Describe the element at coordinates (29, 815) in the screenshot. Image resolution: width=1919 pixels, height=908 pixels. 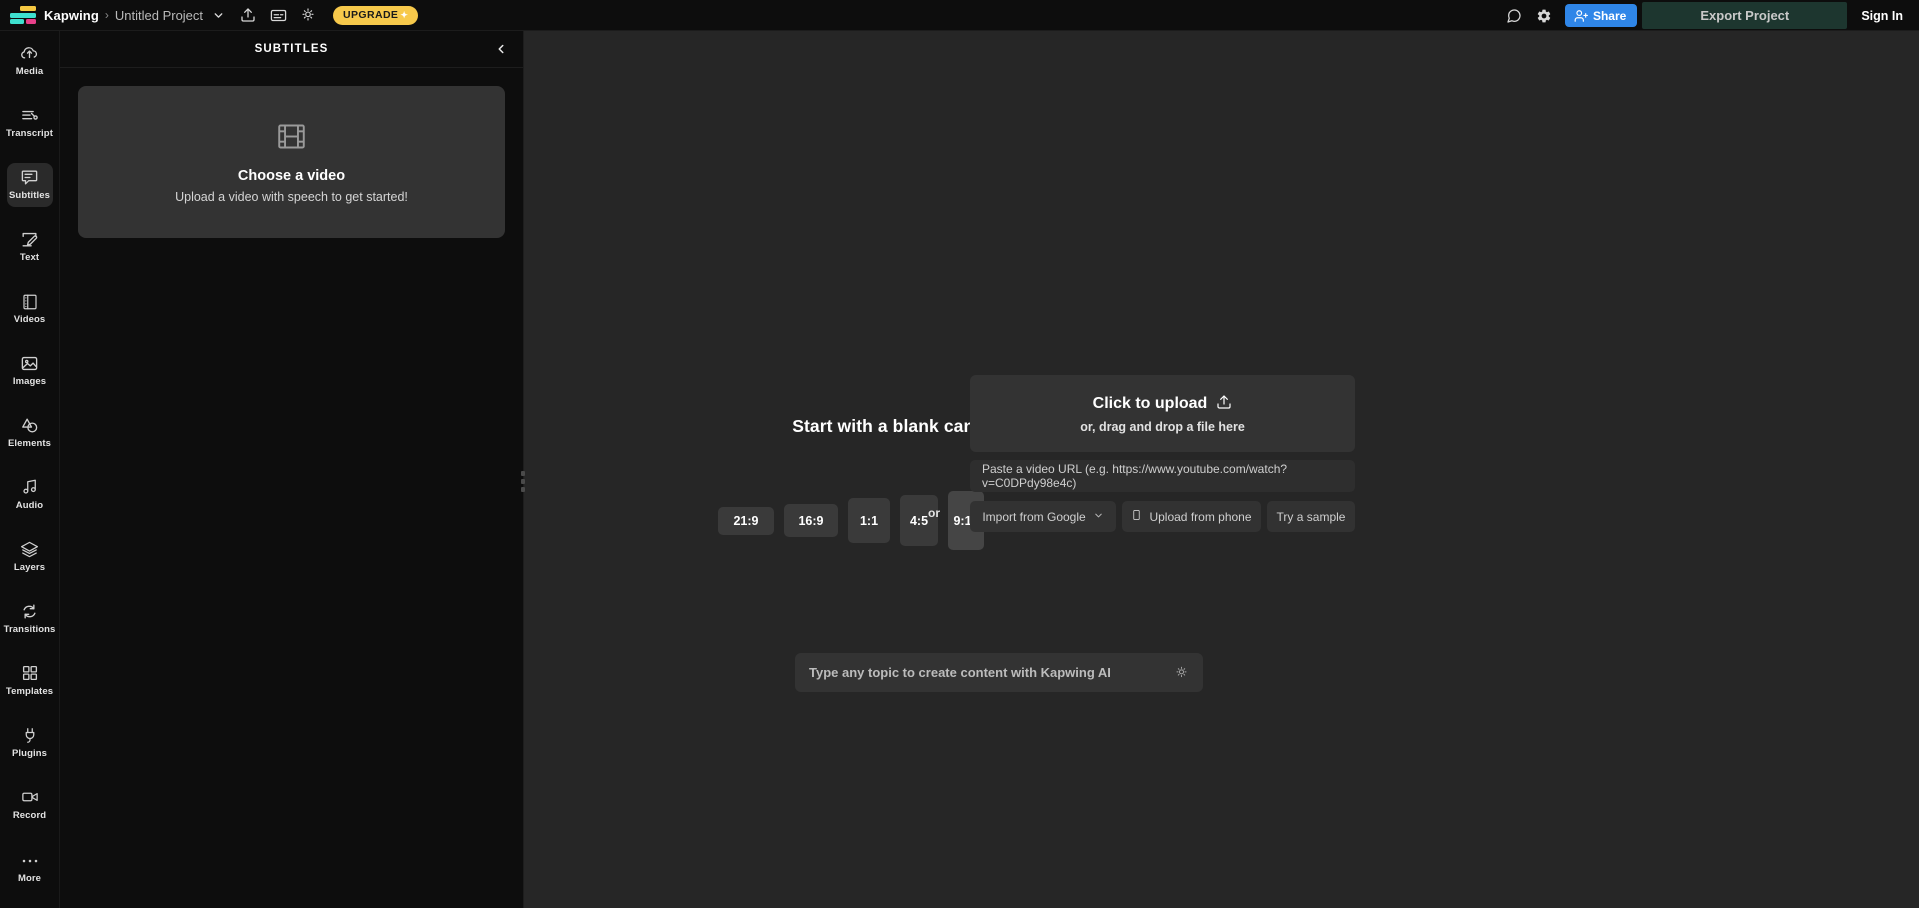
I see `sidebar-item-label: Record` at that location.